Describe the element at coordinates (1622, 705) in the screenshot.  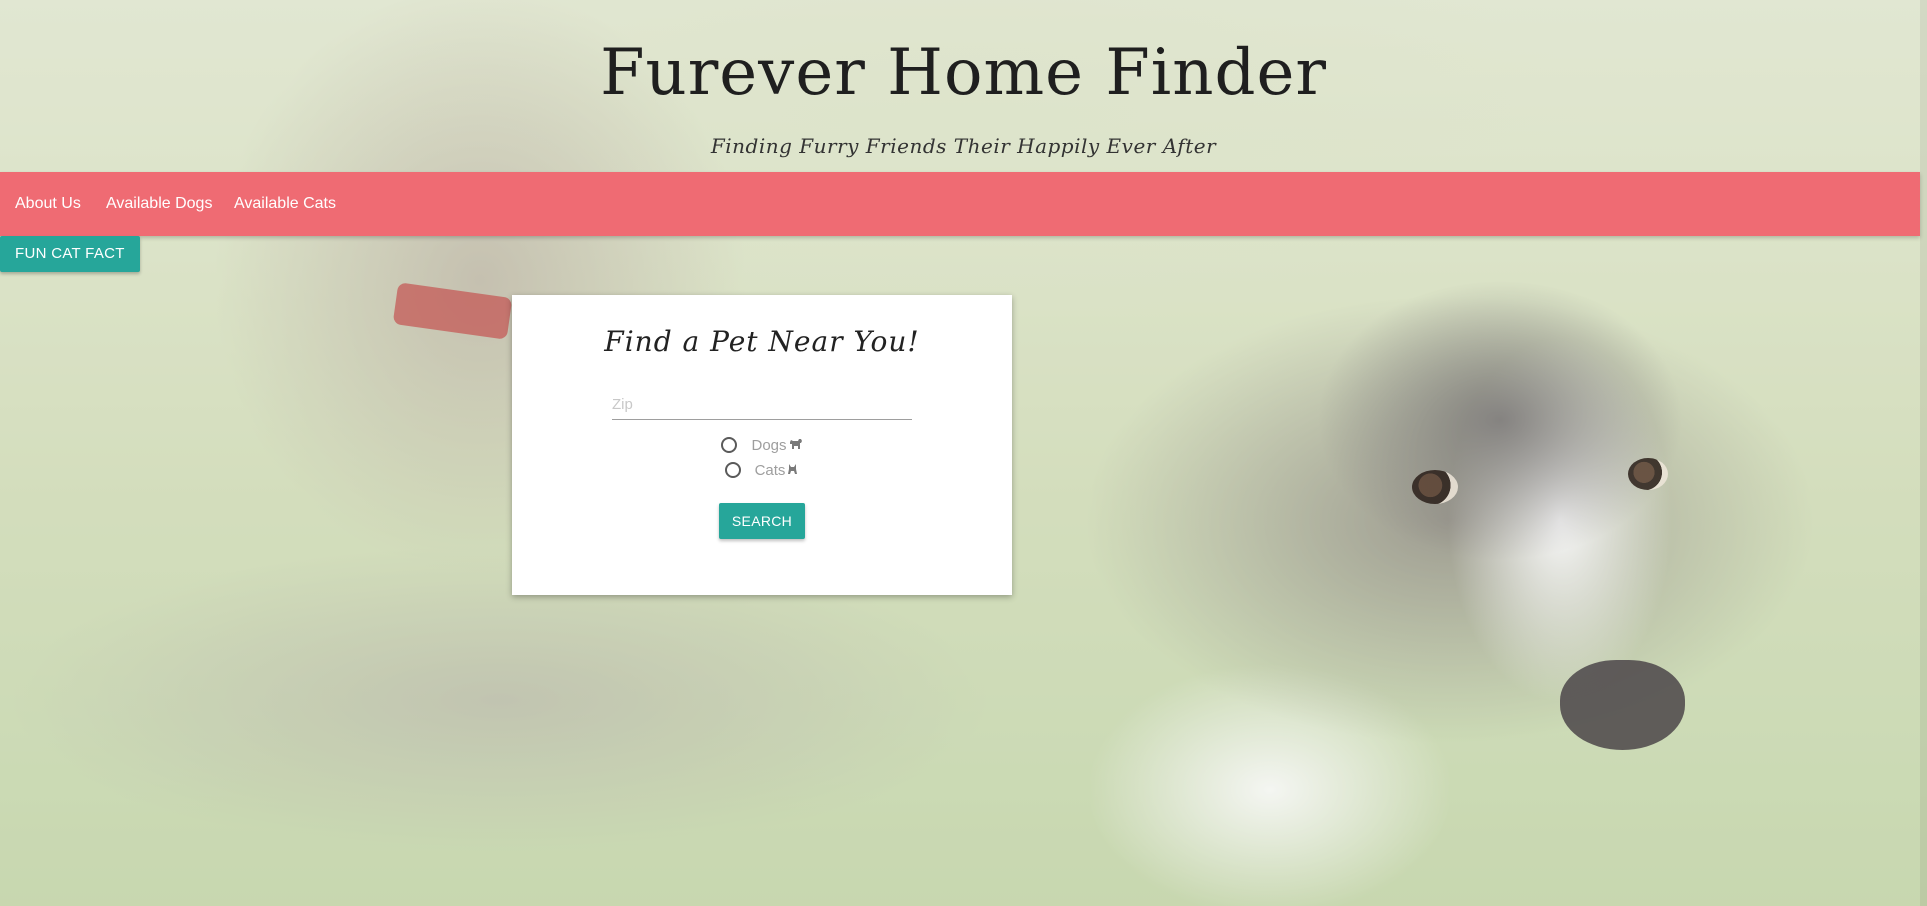
I see `dog-nose` at that location.